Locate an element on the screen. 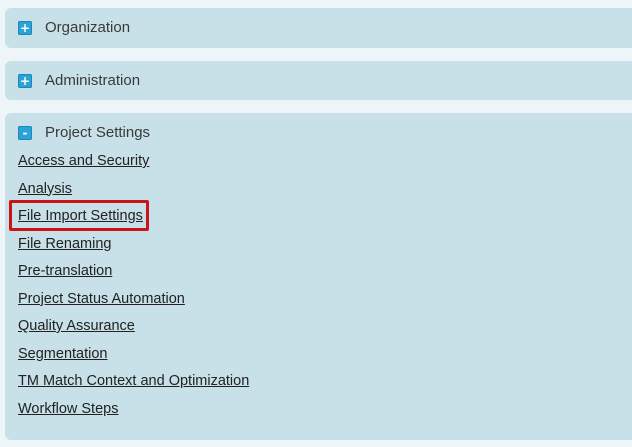 This screenshot has width=632, height=447. link-workflow-steps: Workflow Steps is located at coordinates (68, 409).